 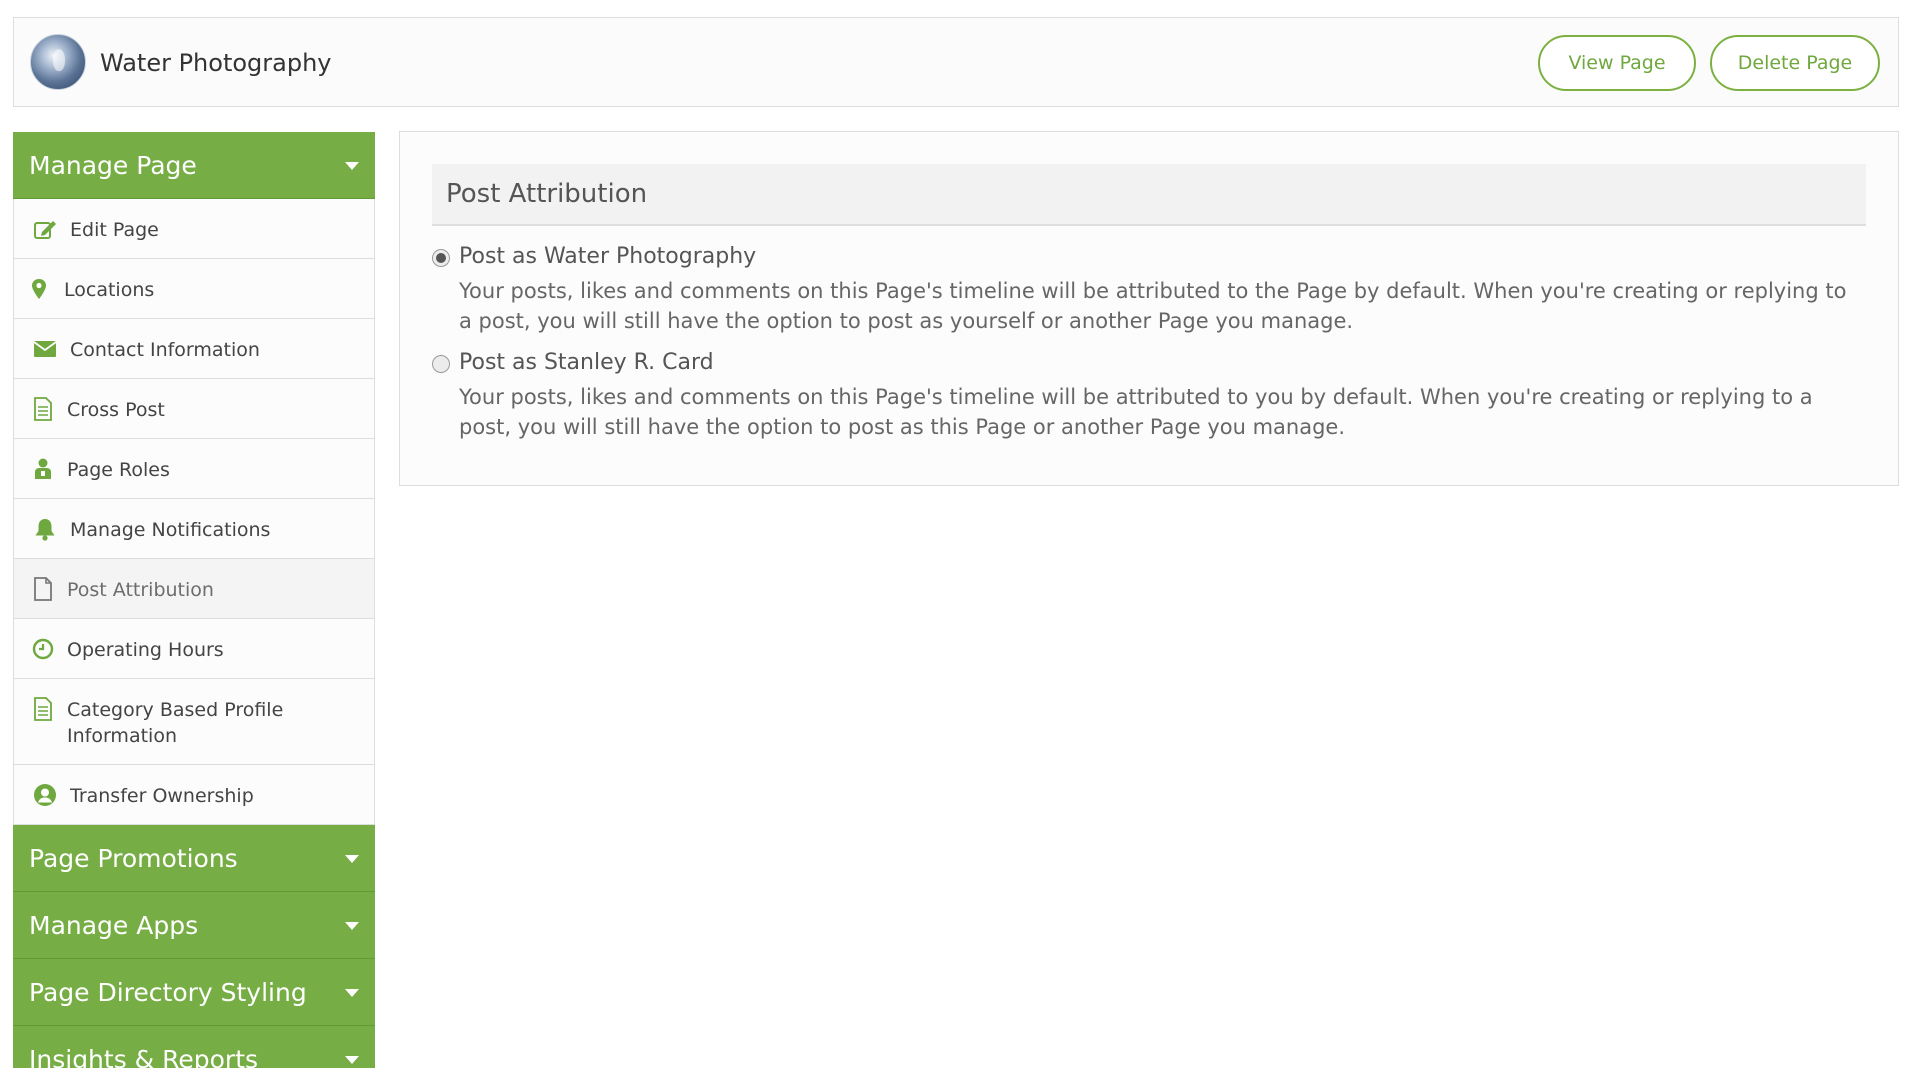 What do you see at coordinates (114, 925) in the screenshot?
I see `section-label: Manage Apps` at bounding box center [114, 925].